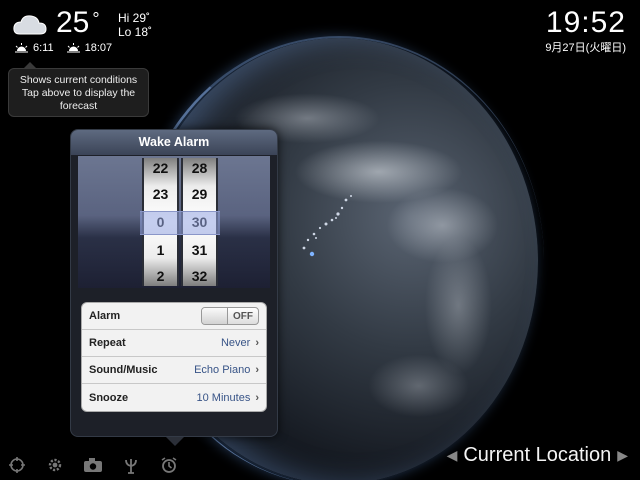  I want to click on camera-icon, so click(93, 465).